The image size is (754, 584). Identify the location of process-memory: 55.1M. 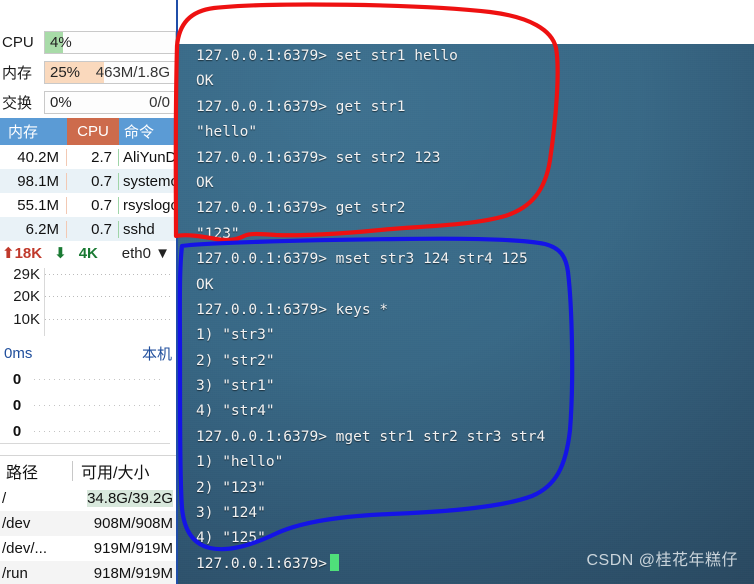
(33, 205).